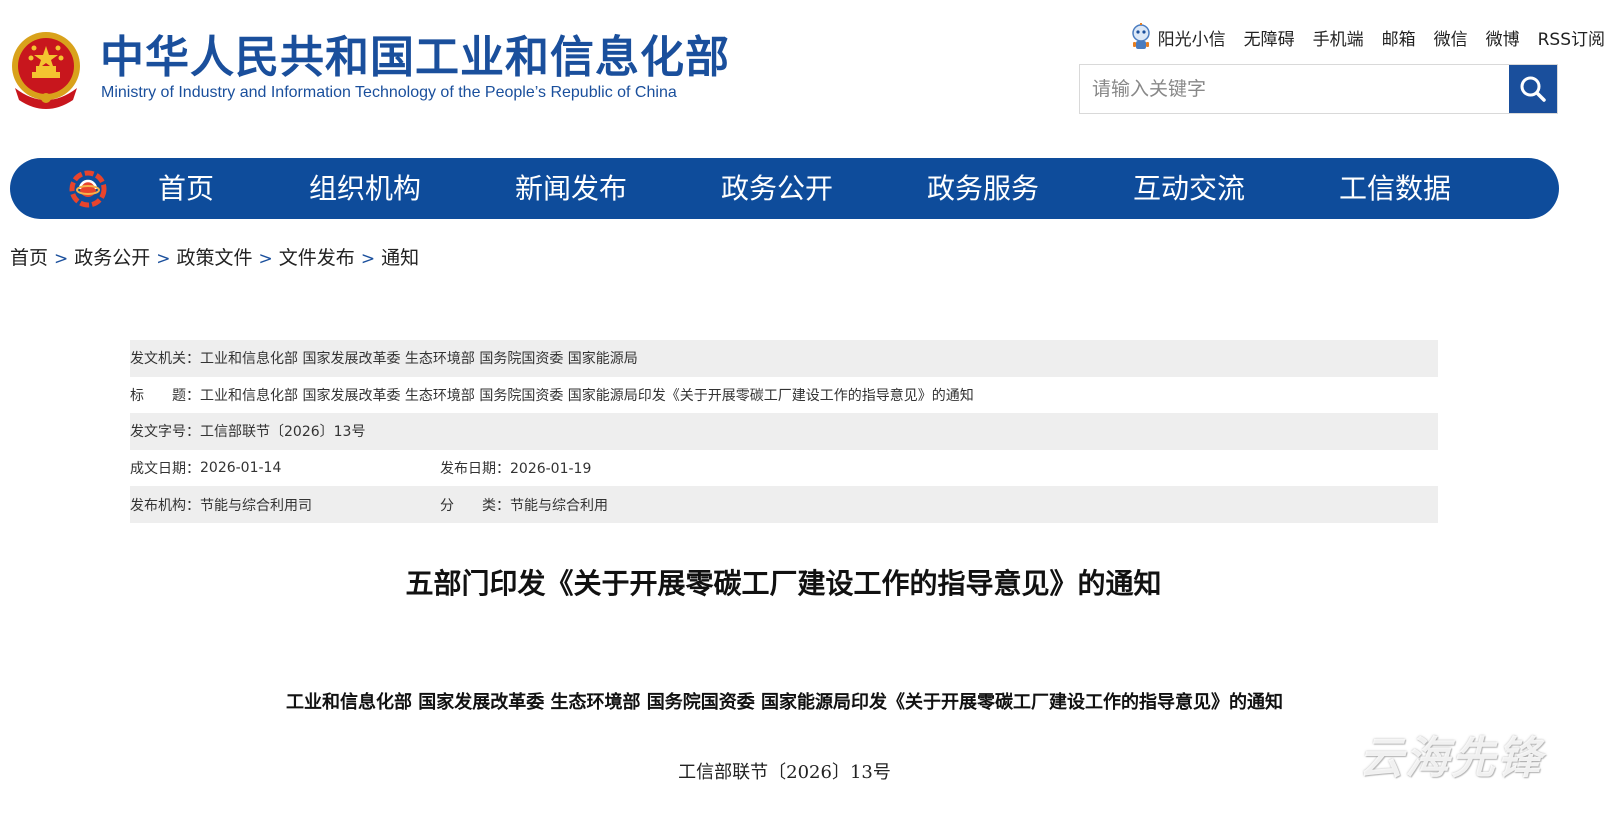 Image resolution: width=1619 pixels, height=830 pixels. I want to click on breadcrumb-gov-affairs: 政务公开, so click(112, 258).